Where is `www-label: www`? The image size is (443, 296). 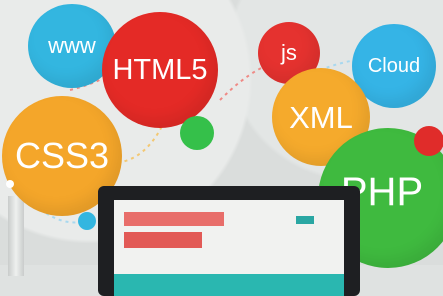
www-label: www is located at coordinates (72, 45).